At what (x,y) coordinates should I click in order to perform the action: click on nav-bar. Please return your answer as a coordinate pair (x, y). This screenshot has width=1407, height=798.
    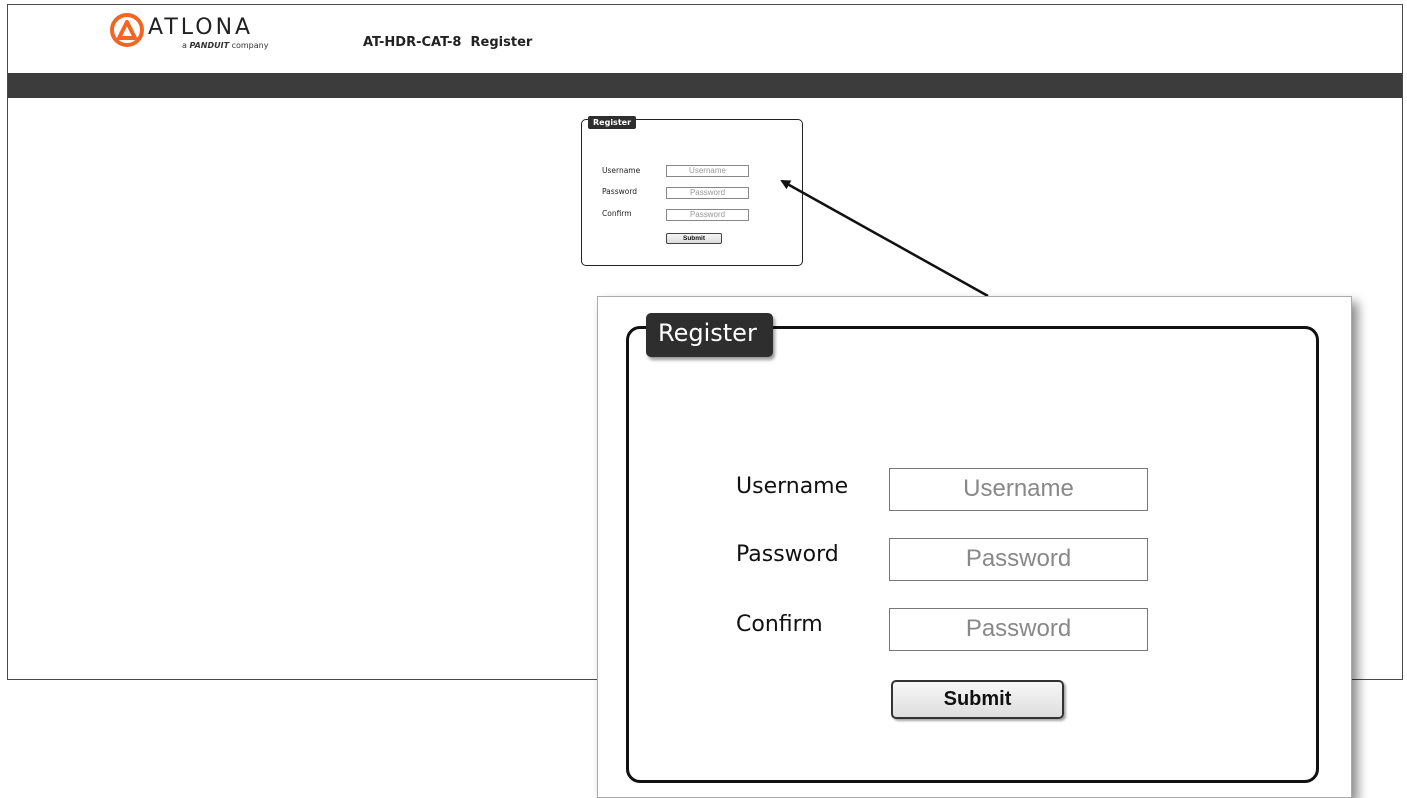
    Looking at the image, I should click on (705, 85).